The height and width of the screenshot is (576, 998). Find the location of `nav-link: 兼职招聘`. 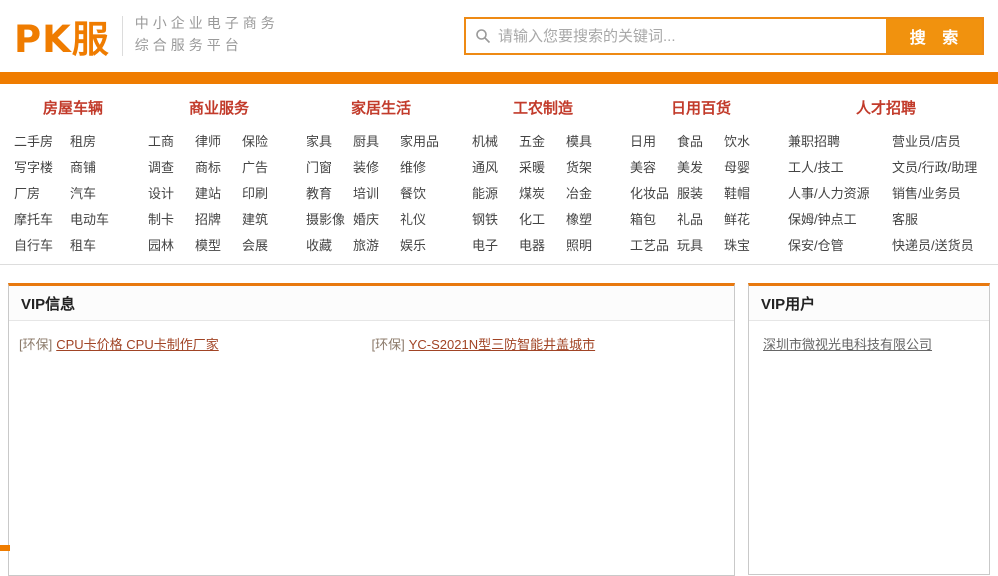

nav-link: 兼职招聘 is located at coordinates (840, 140).